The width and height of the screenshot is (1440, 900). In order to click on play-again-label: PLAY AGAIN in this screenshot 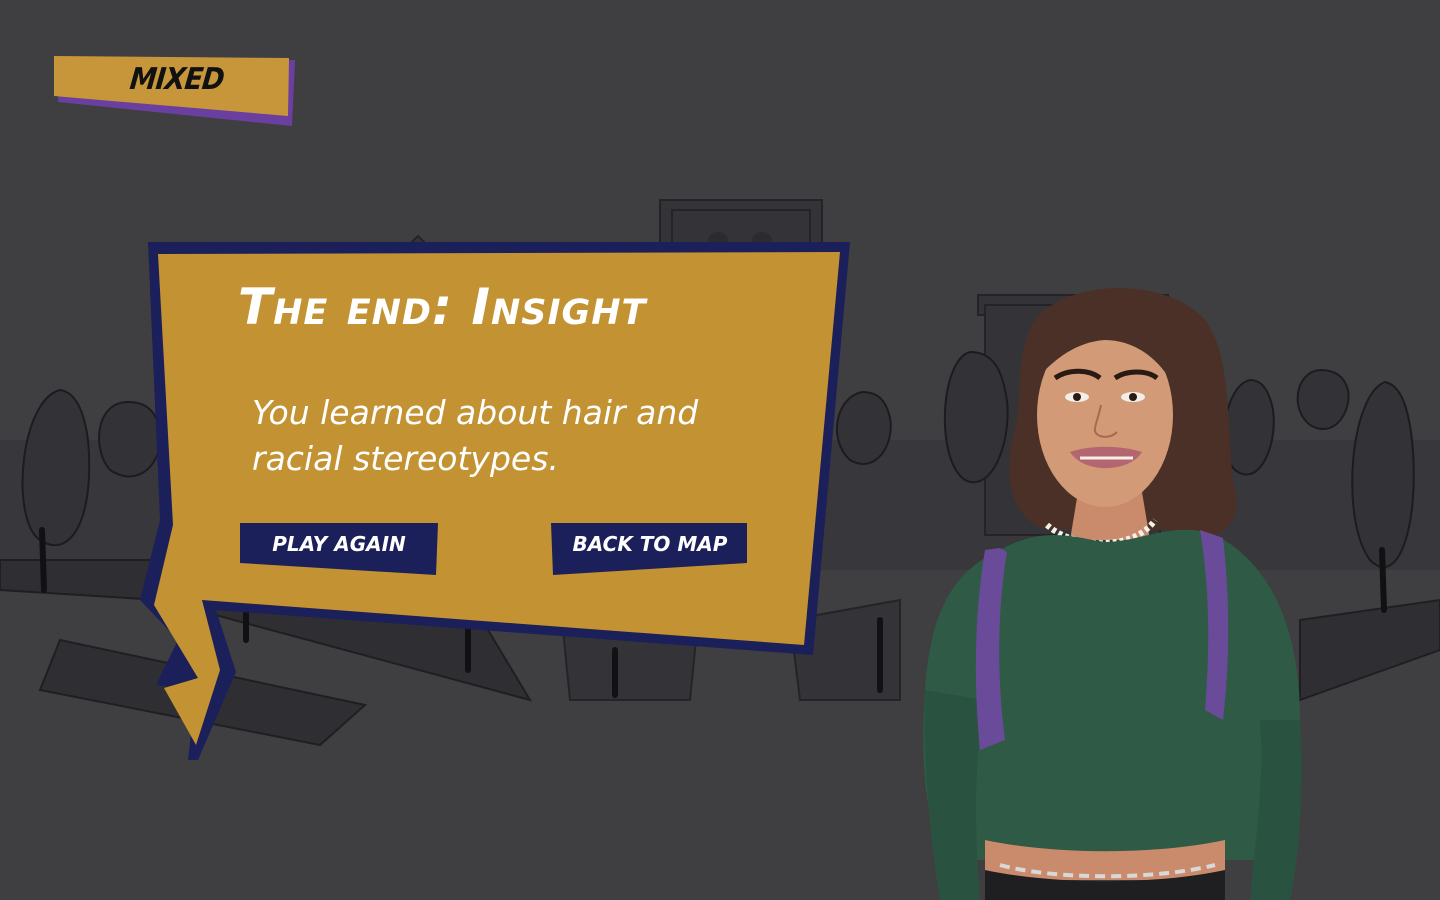, I will do `click(339, 544)`.